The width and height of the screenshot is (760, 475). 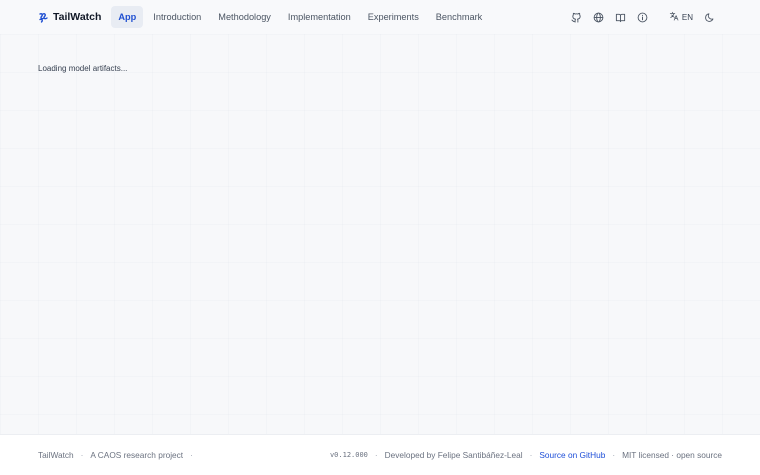 What do you see at coordinates (43, 17) in the screenshot?
I see `tailwatch-logo-icon` at bounding box center [43, 17].